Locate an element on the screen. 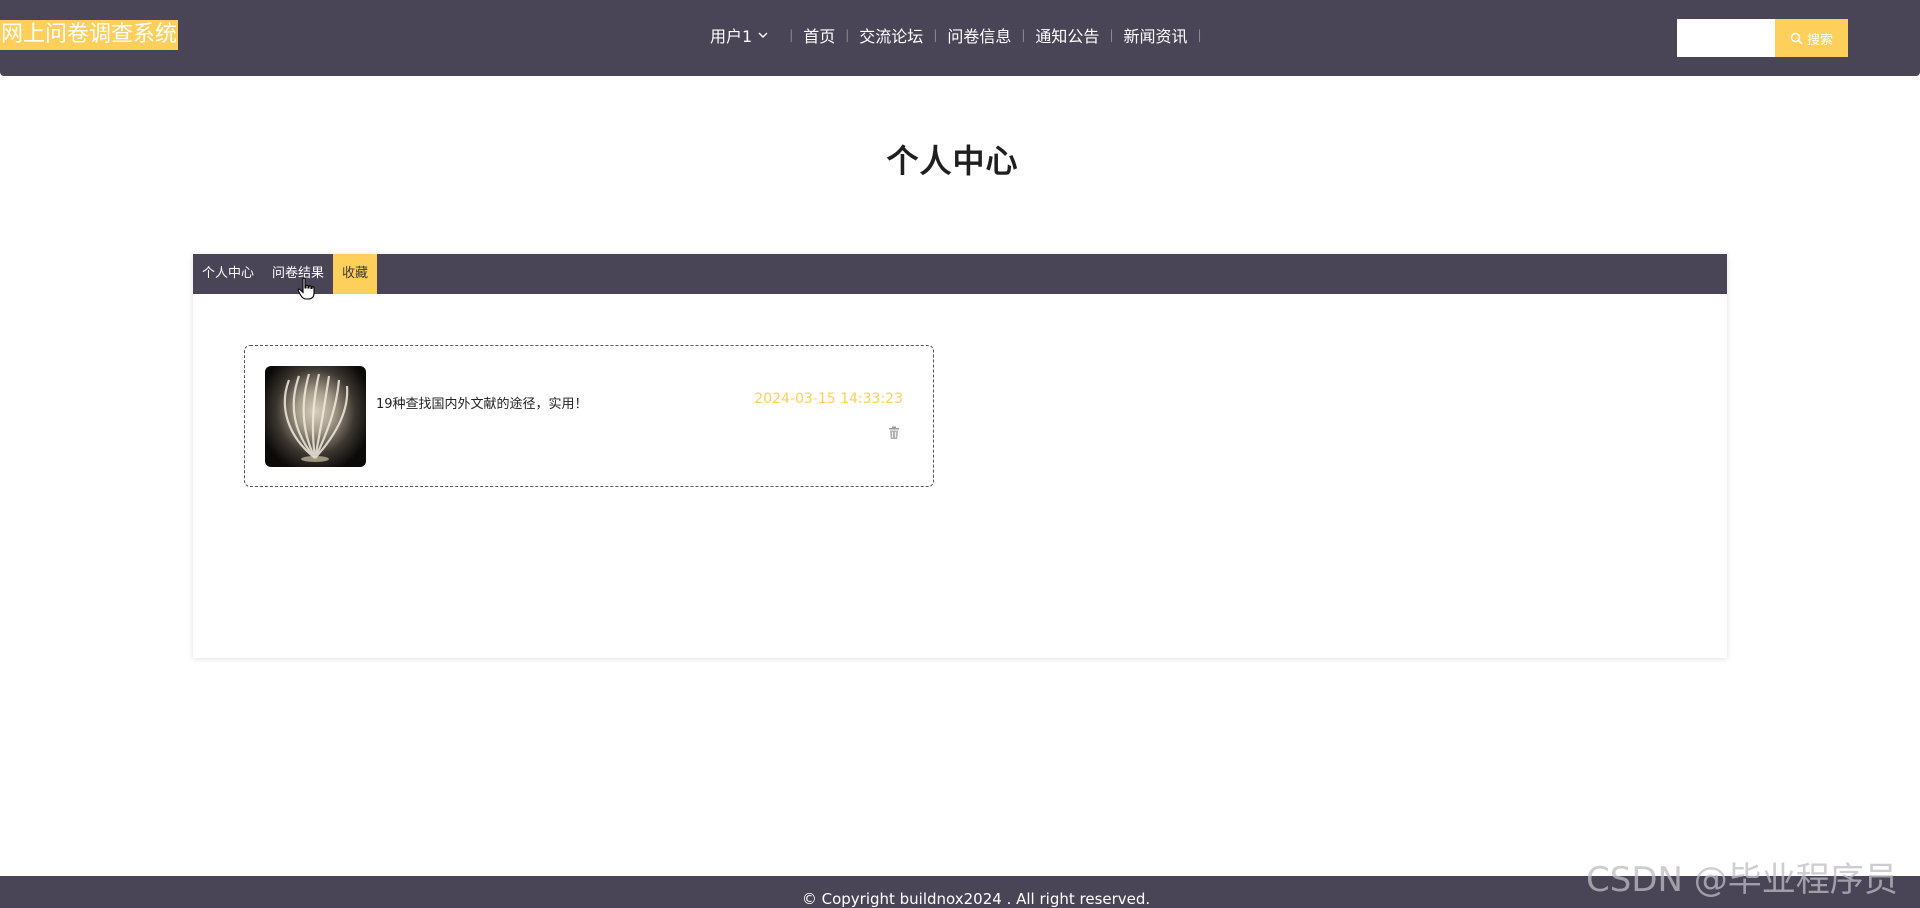 This screenshot has width=1920, height=908. tab-bar: 个人中心 问卷结果 收藏 is located at coordinates (960, 274).